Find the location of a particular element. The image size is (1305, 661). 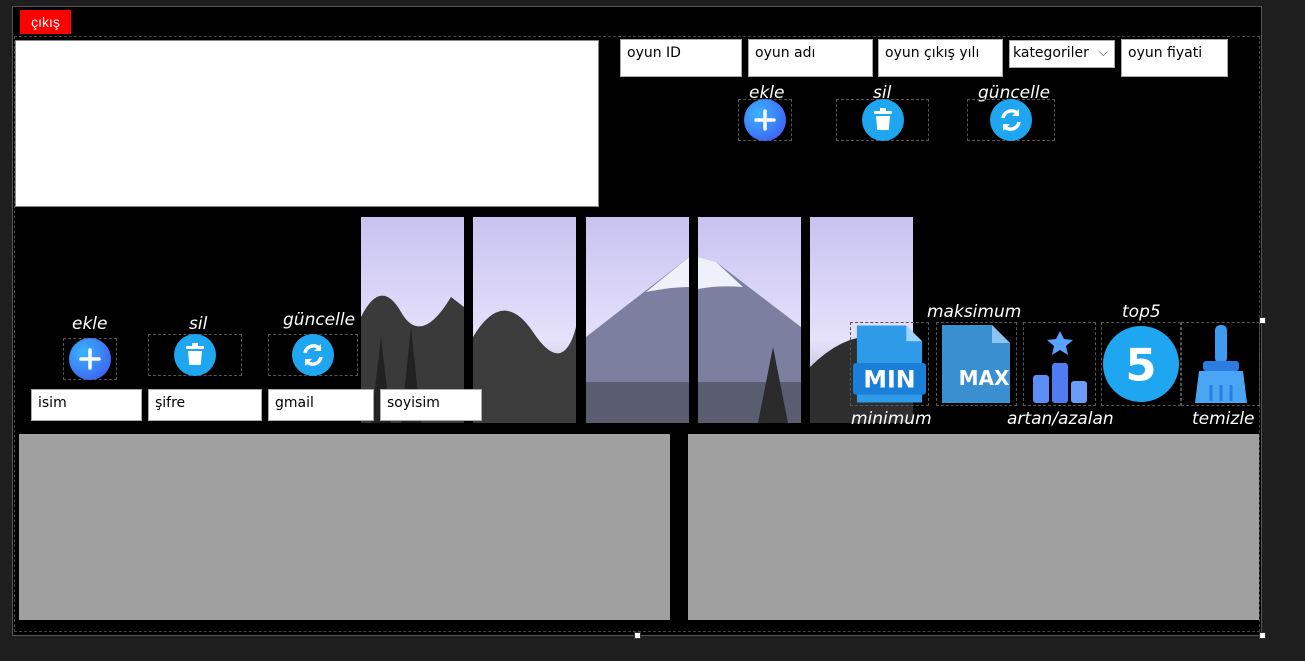

sort-button is located at coordinates (1059, 364).